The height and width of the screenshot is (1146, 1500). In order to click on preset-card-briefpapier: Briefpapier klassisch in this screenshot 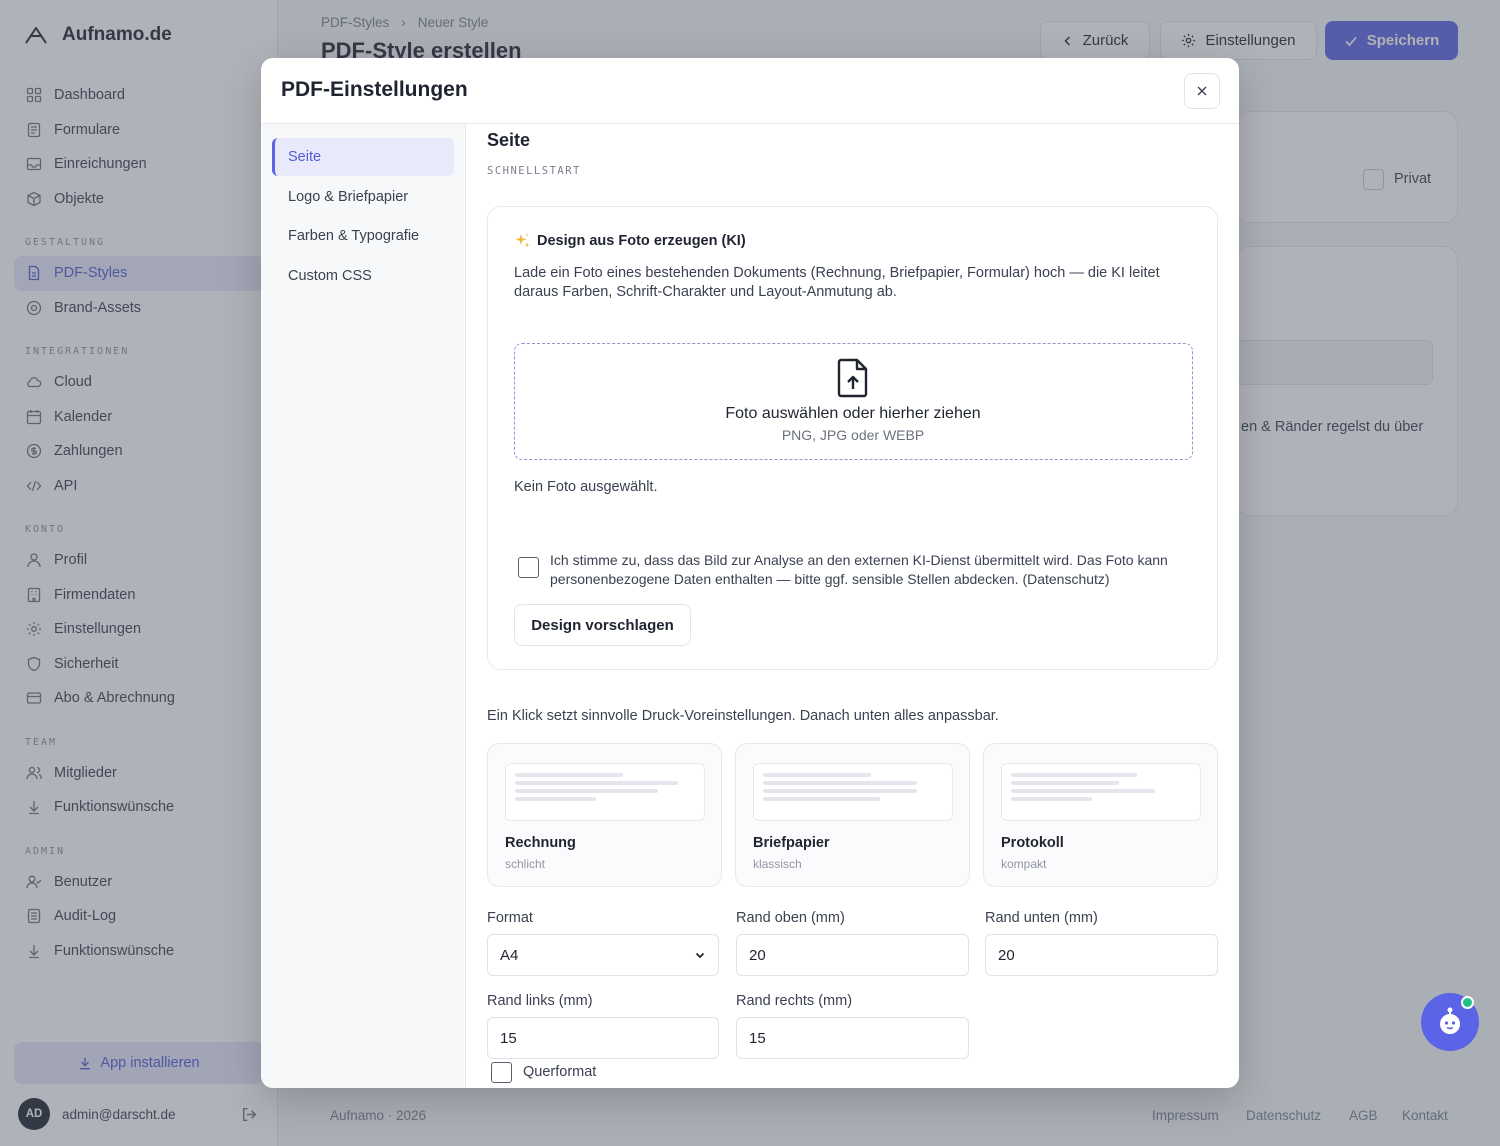, I will do `click(852, 815)`.